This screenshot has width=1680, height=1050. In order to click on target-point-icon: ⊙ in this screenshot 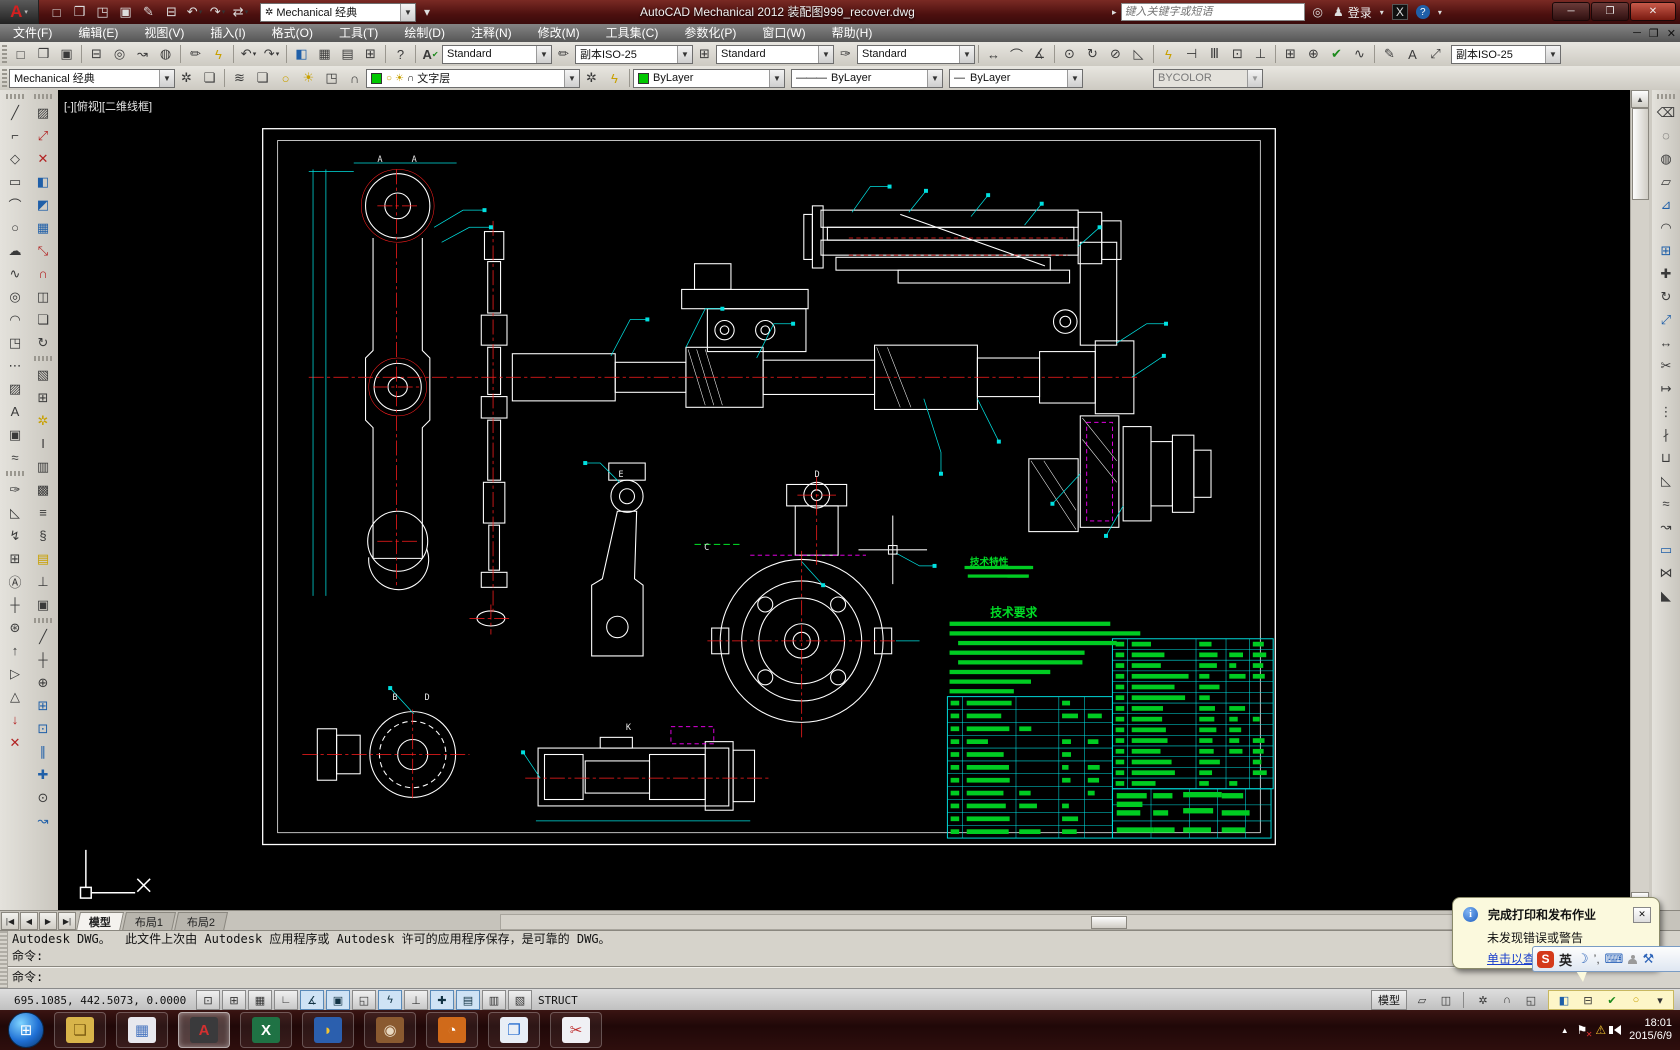, I will do `click(43, 797)`.